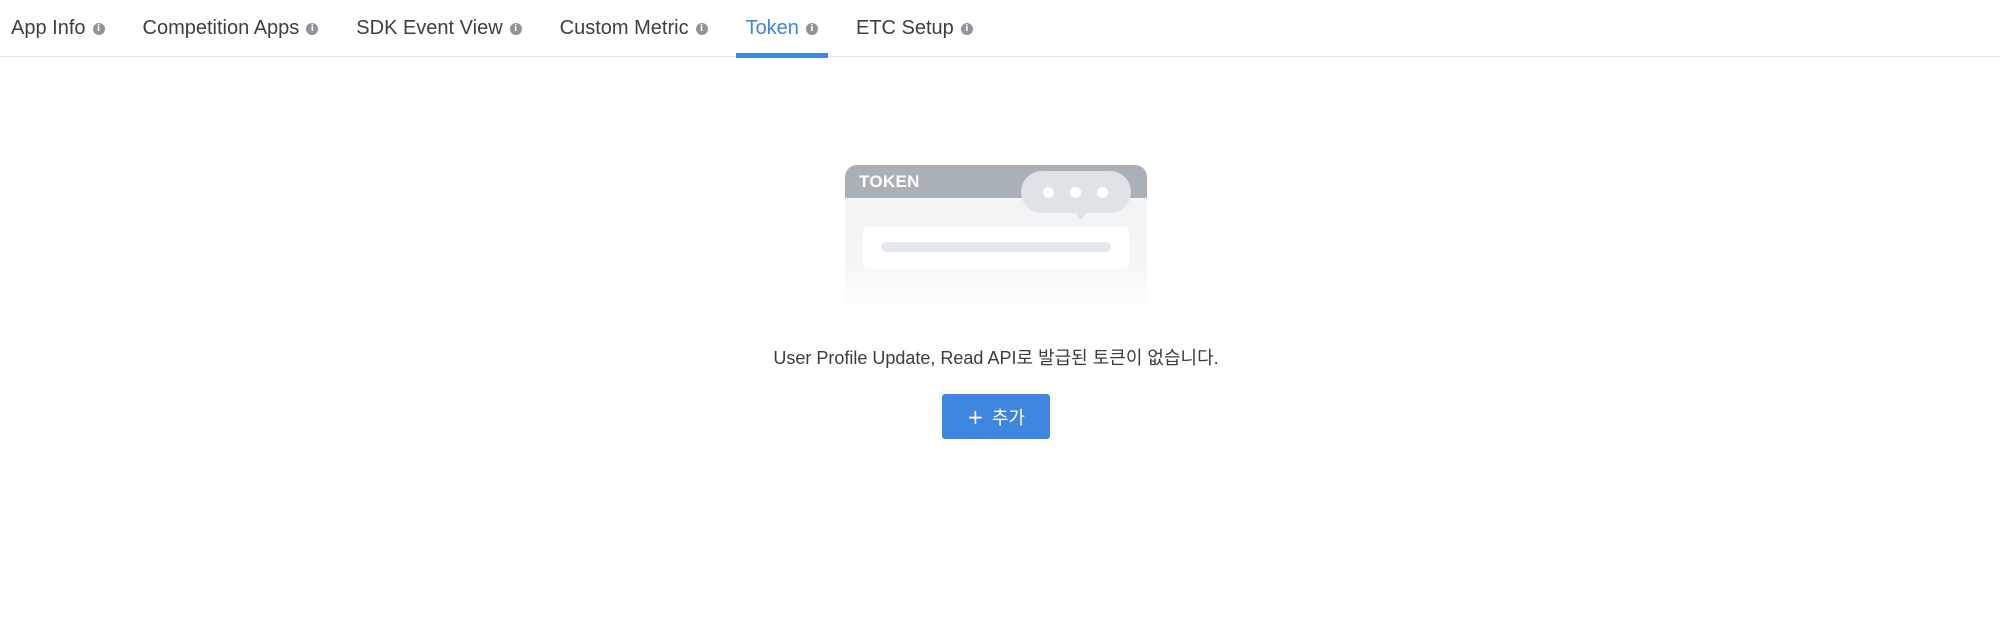  Describe the element at coordinates (221, 28) in the screenshot. I see `tab-label: Competition Apps` at that location.